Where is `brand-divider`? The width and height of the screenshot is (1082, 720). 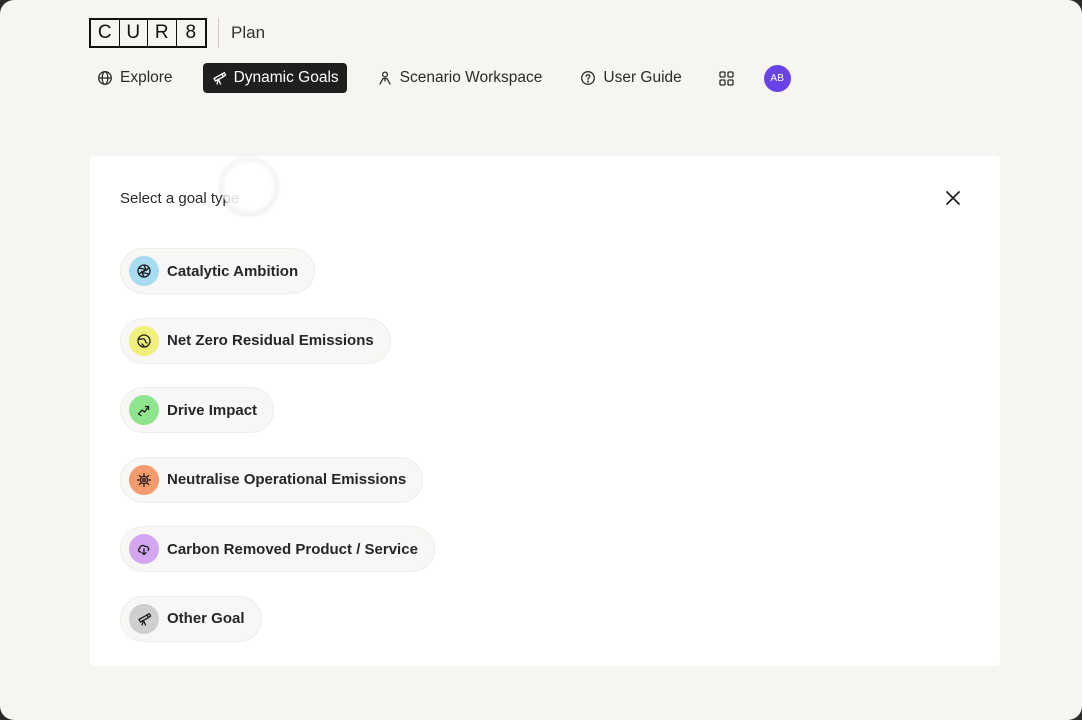 brand-divider is located at coordinates (218, 33).